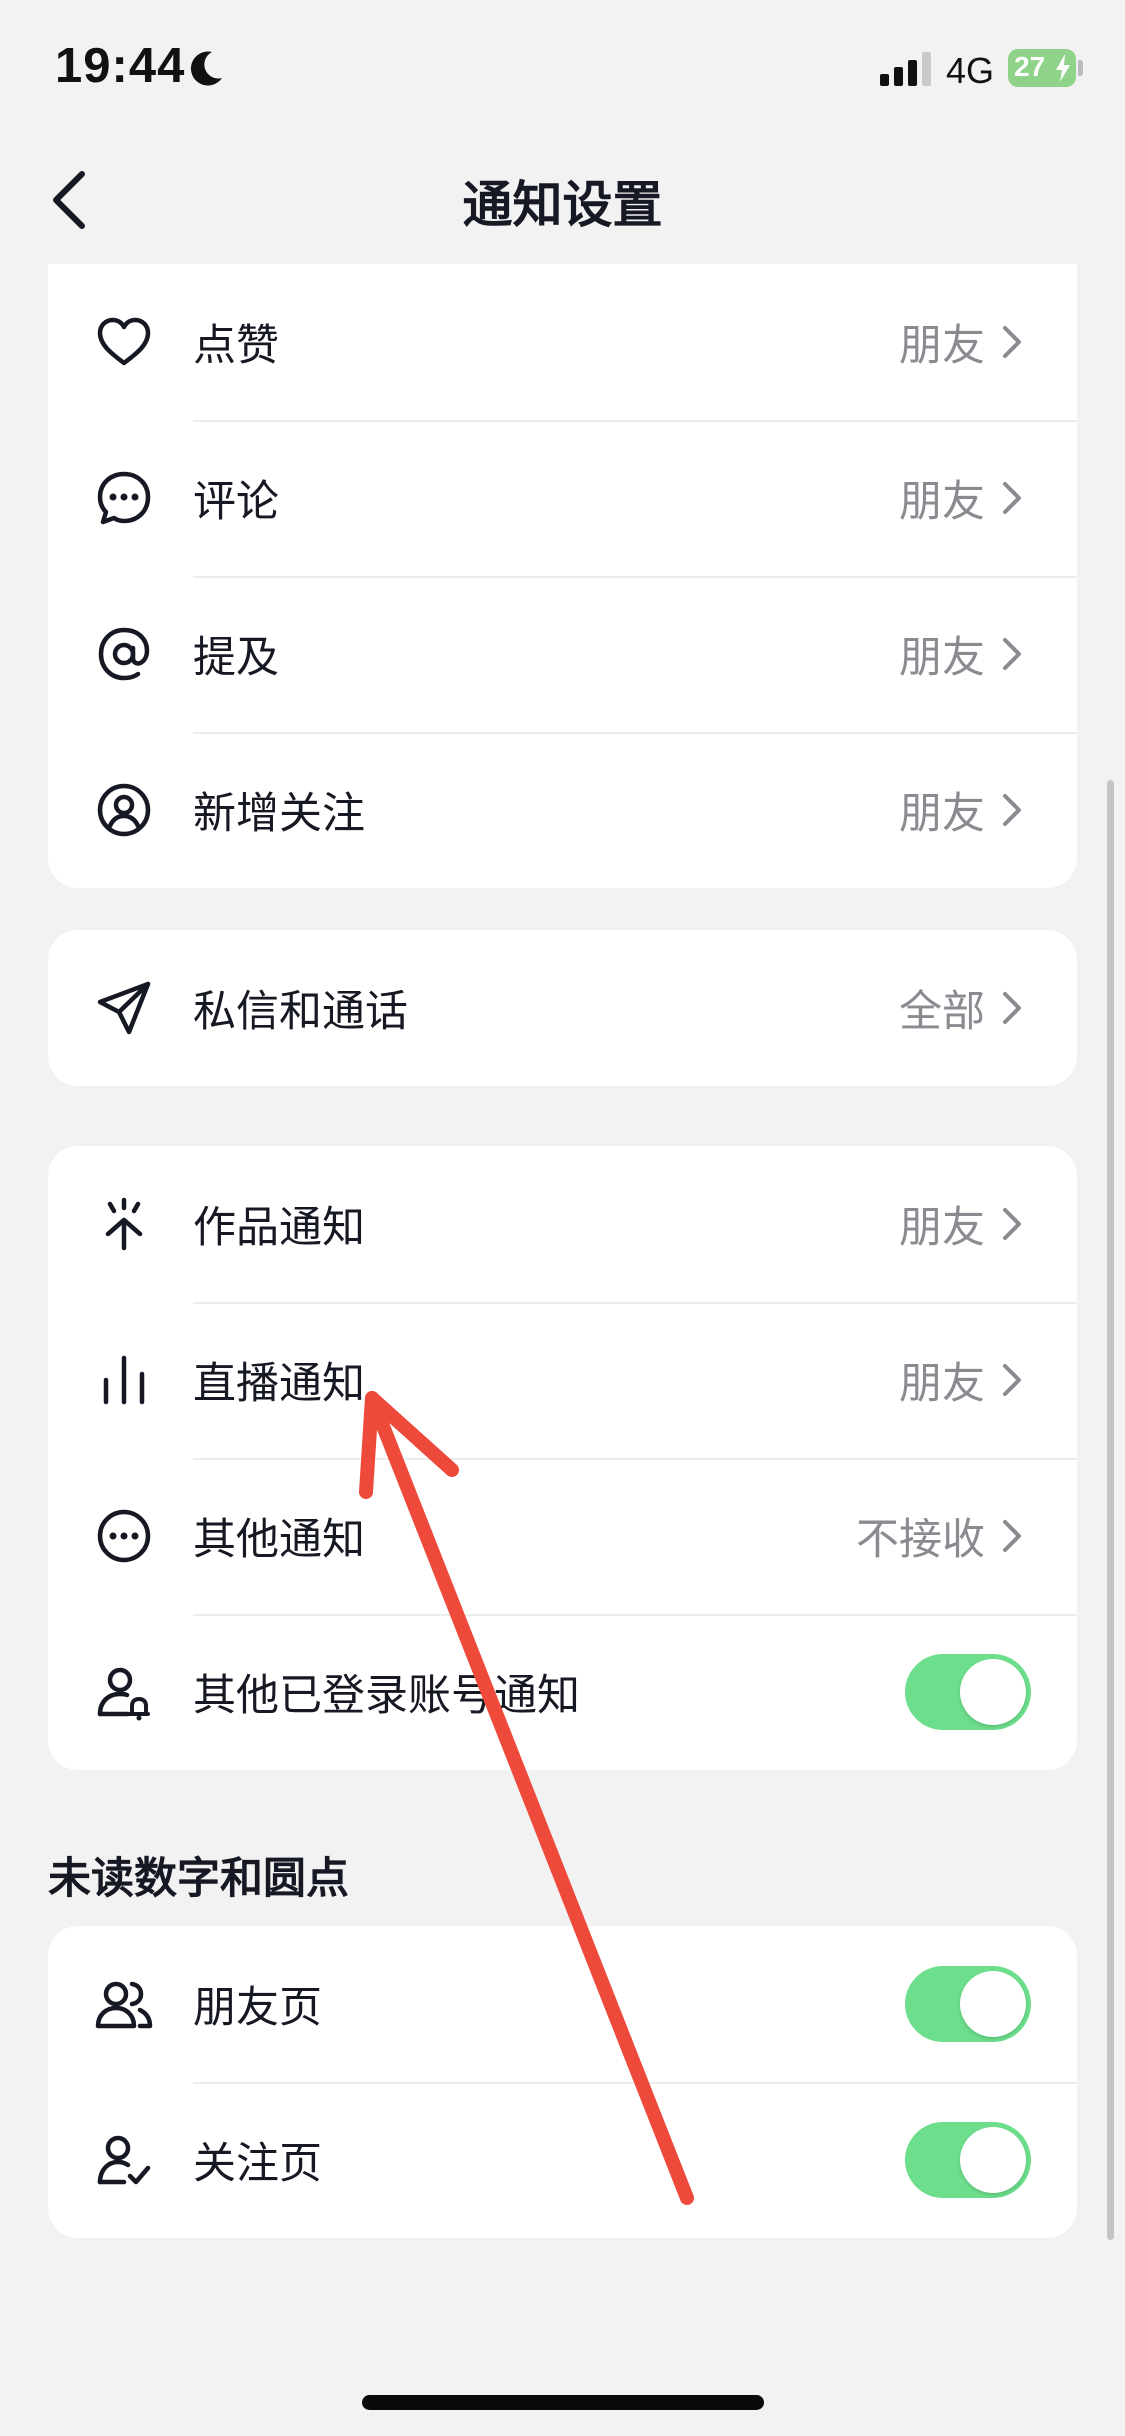 The height and width of the screenshot is (2436, 1125). I want to click on setting-label: 新增关注, so click(279, 814).